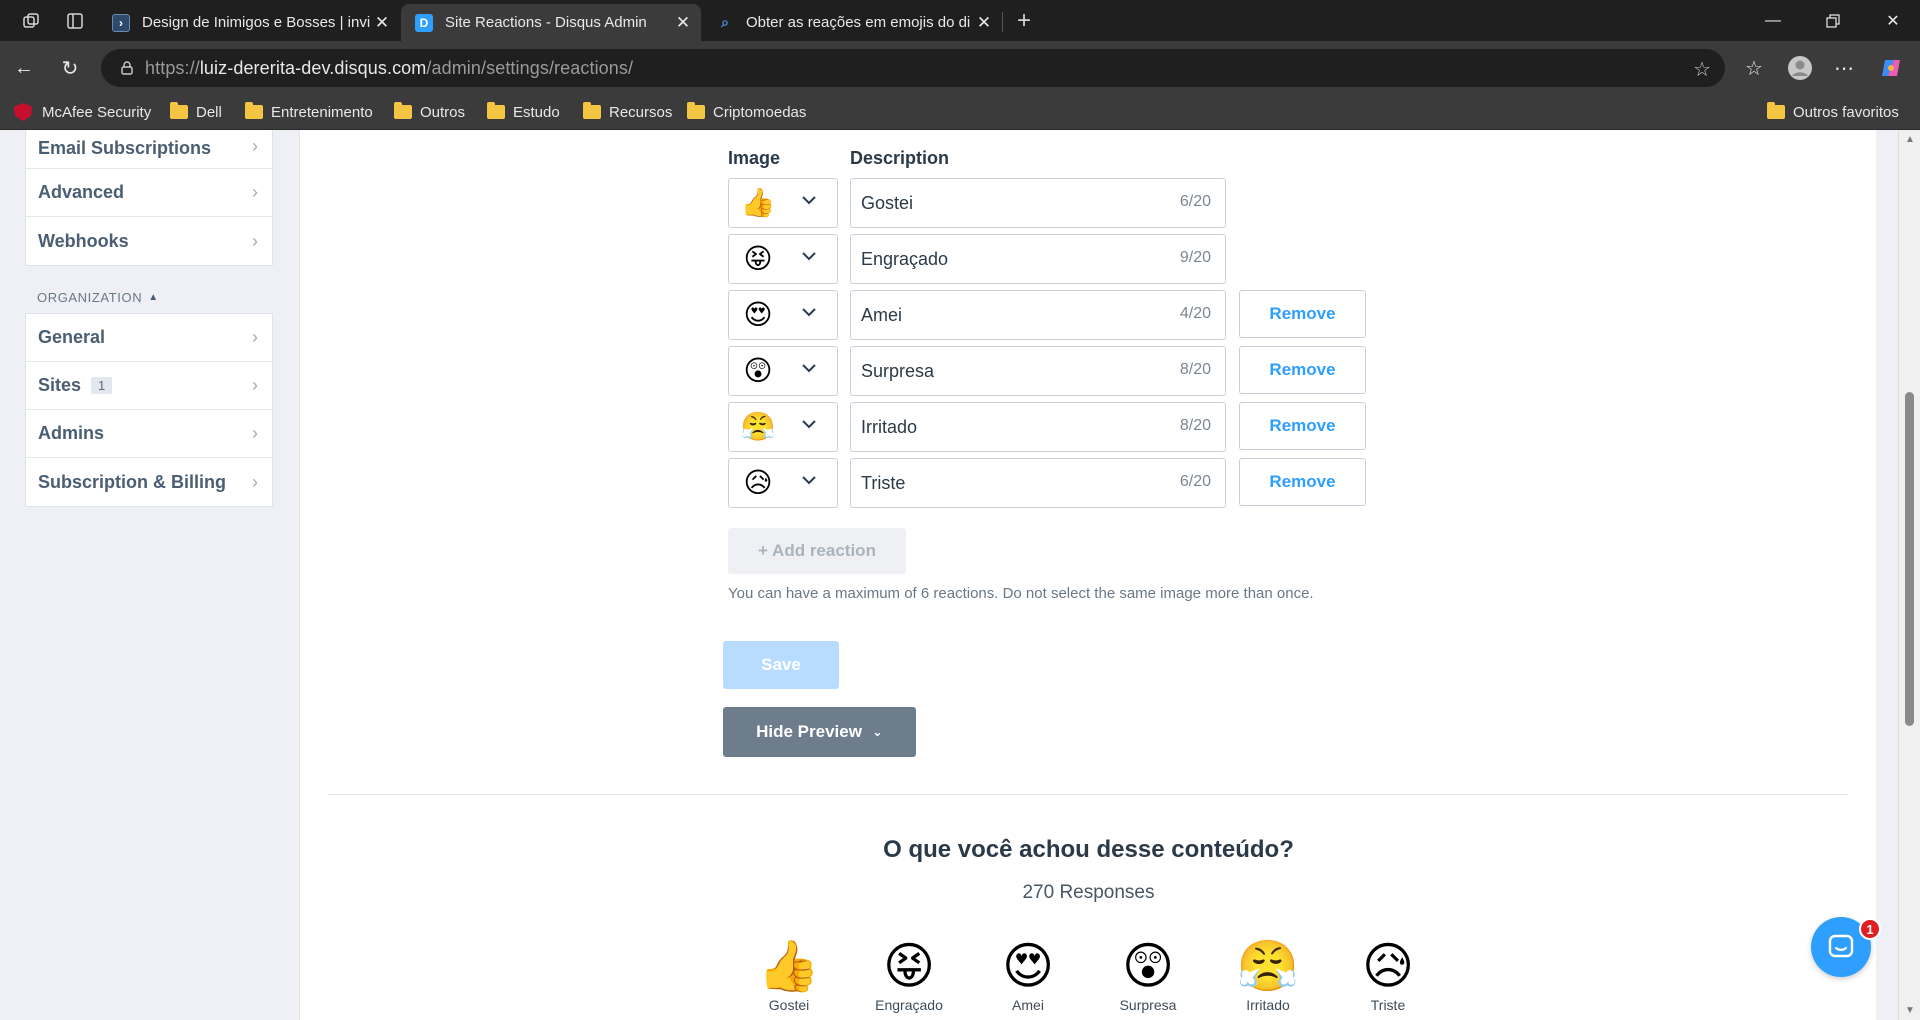 The width and height of the screenshot is (1920, 1020). Describe the element at coordinates (877, 731) in the screenshot. I see `chevron-down-icon: ⌄` at that location.